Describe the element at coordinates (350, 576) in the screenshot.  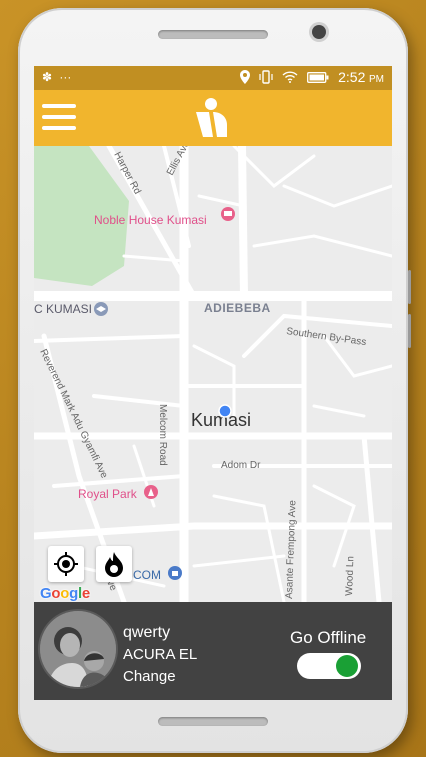
I see `street-label-wood: Wood Ln` at that location.